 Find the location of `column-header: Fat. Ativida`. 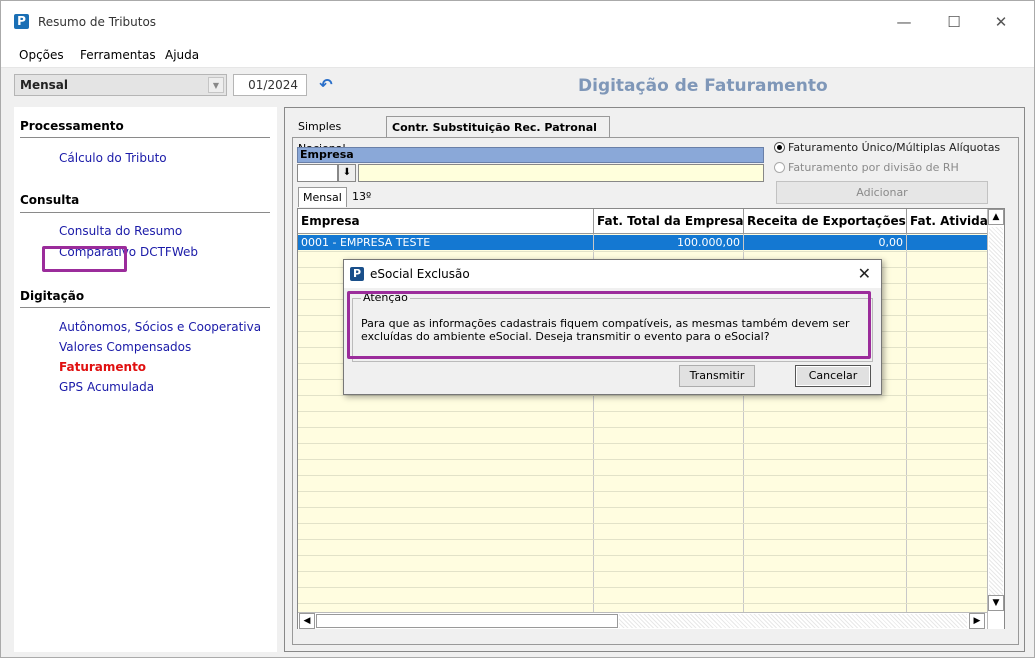

column-header: Fat. Ativida is located at coordinates (947, 221).